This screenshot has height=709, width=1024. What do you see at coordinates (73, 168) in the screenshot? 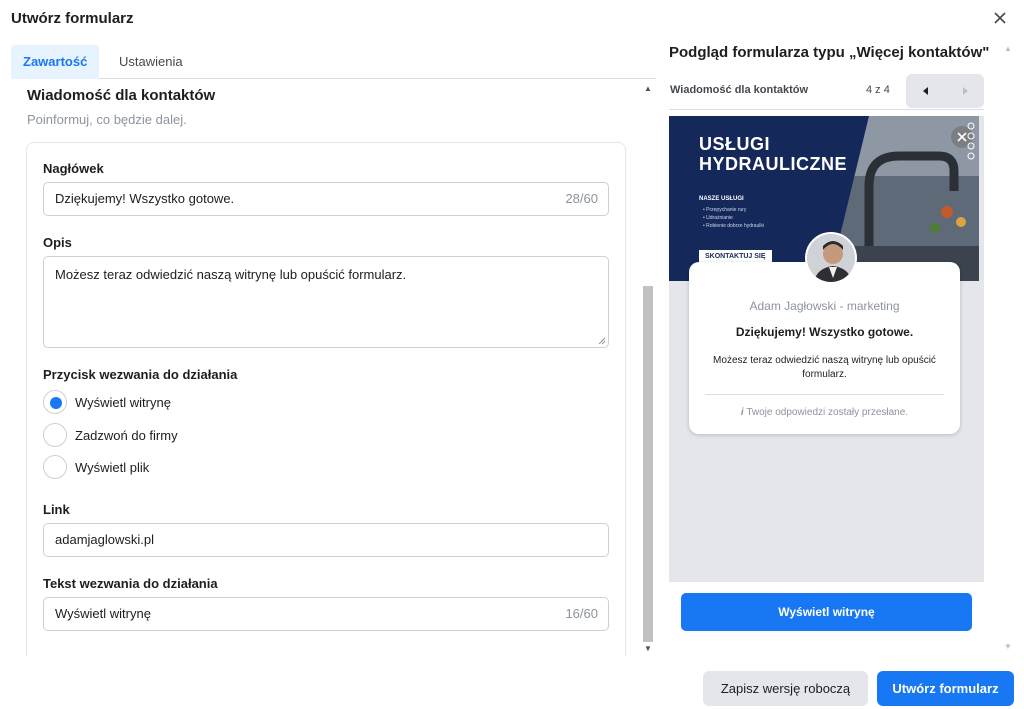
I see `headline-label: Nagłówek` at bounding box center [73, 168].